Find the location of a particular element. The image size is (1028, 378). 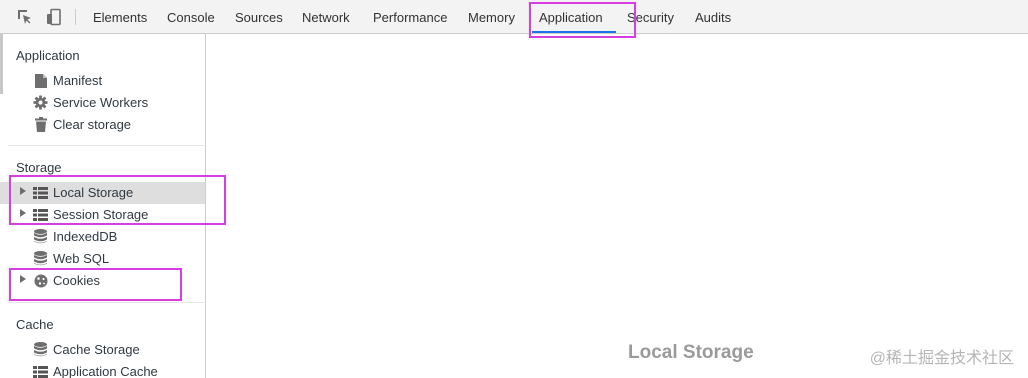

tab-security: Security is located at coordinates (650, 17).